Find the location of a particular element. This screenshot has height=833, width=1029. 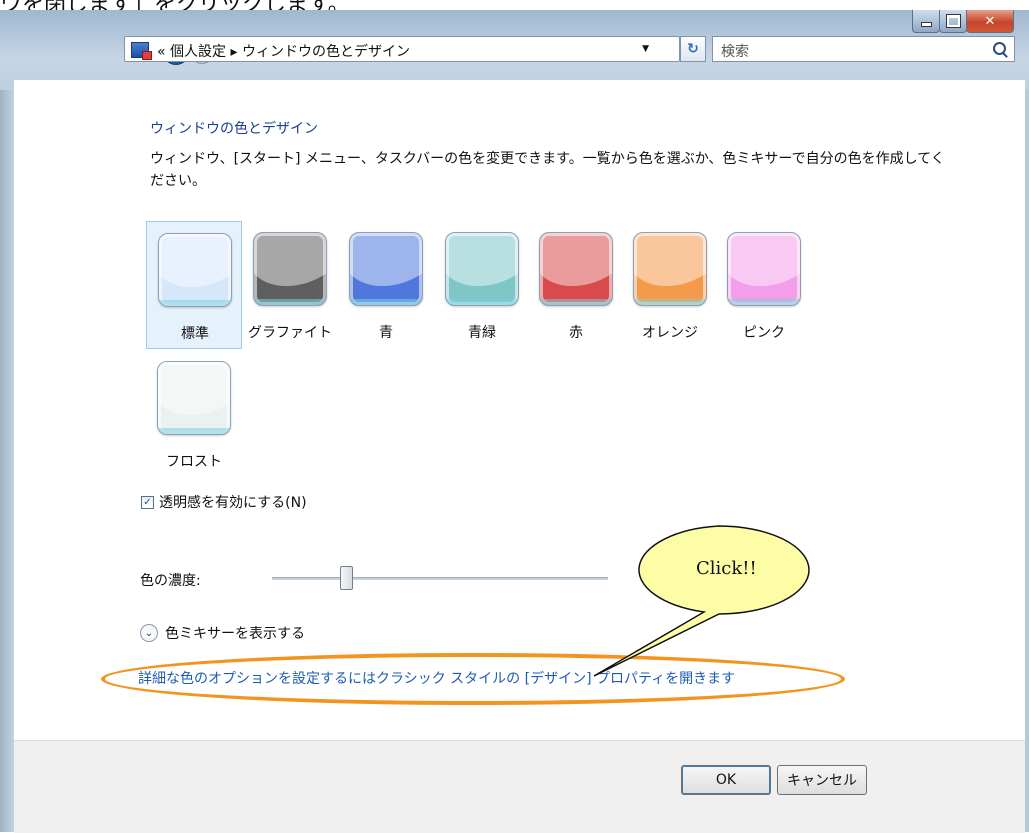

callout-text: Click!! is located at coordinates (726, 568).